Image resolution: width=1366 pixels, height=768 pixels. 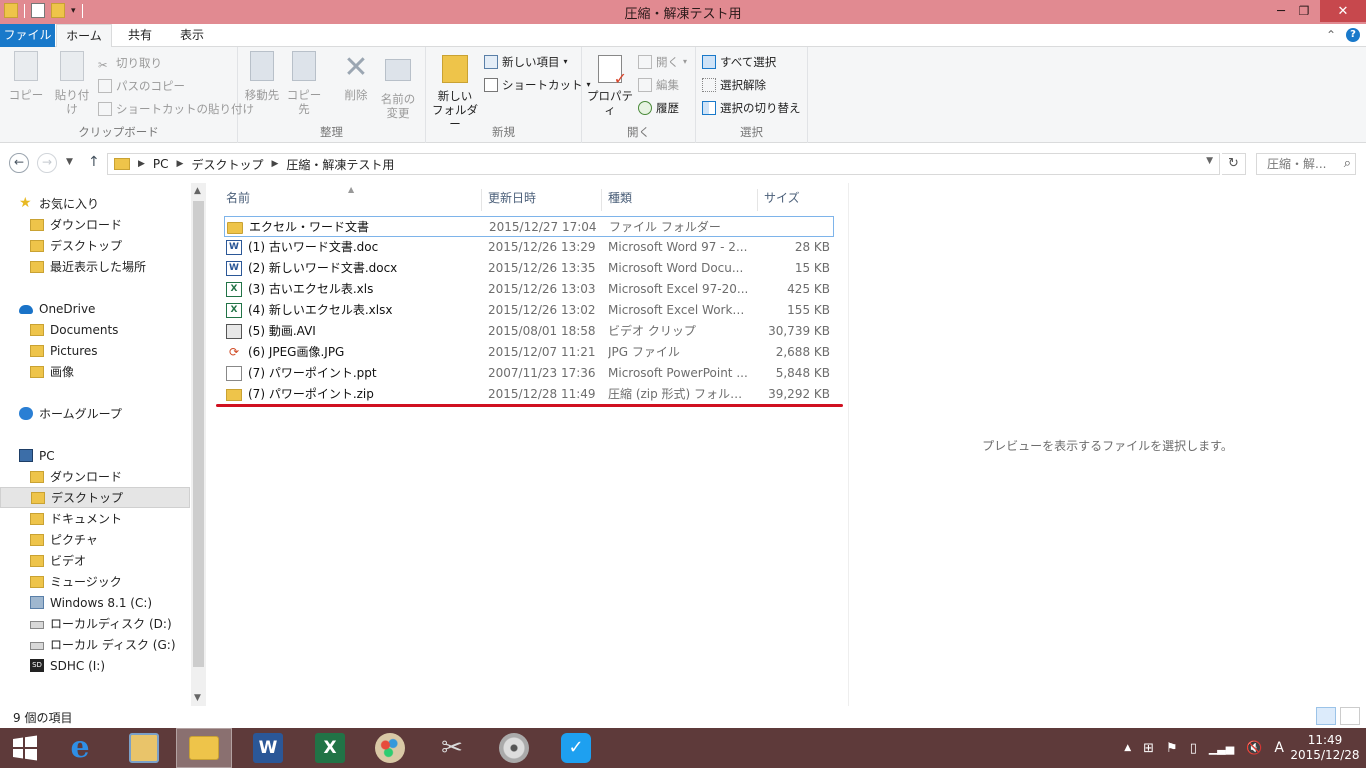 I want to click on taskbar-excel: X, so click(x=330, y=748).